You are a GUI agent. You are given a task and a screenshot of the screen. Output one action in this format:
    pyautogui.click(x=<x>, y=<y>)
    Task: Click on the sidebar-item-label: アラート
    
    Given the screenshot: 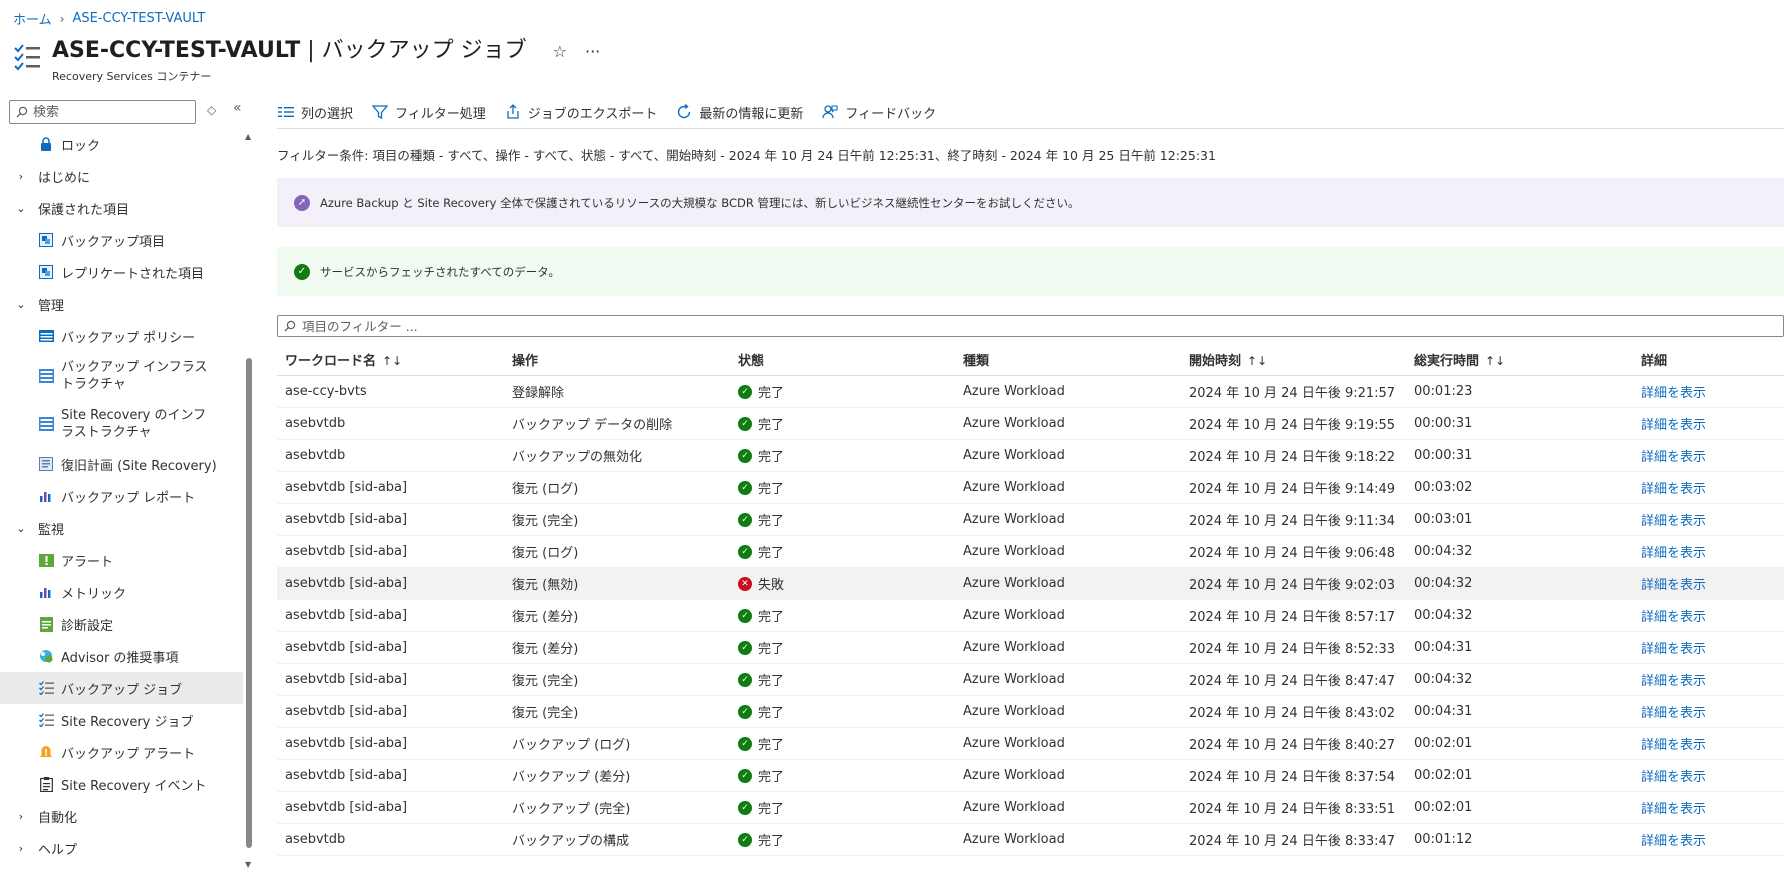 What is the action you would take?
    pyautogui.click(x=87, y=562)
    